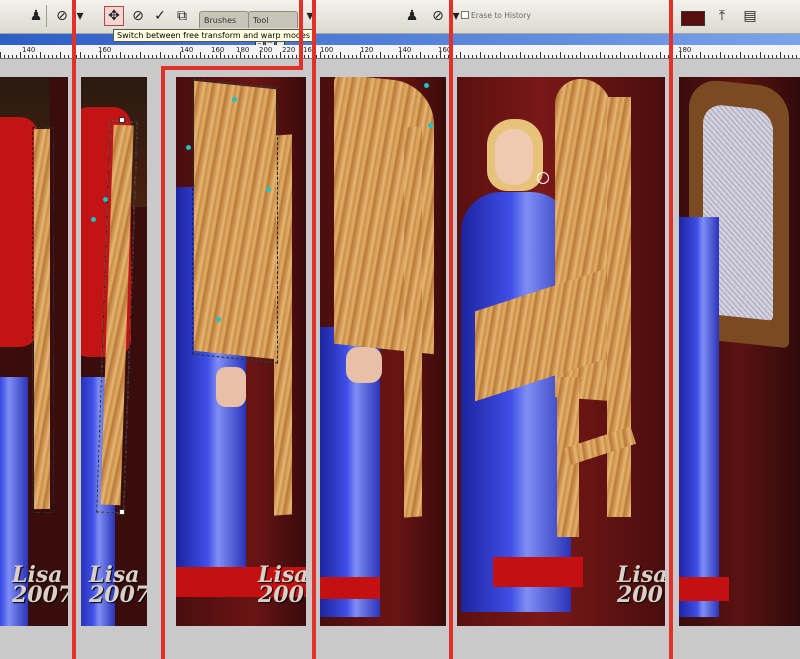  What do you see at coordinates (36, 16) in the screenshot?
I see `puppet-warp-icon: ♟` at bounding box center [36, 16].